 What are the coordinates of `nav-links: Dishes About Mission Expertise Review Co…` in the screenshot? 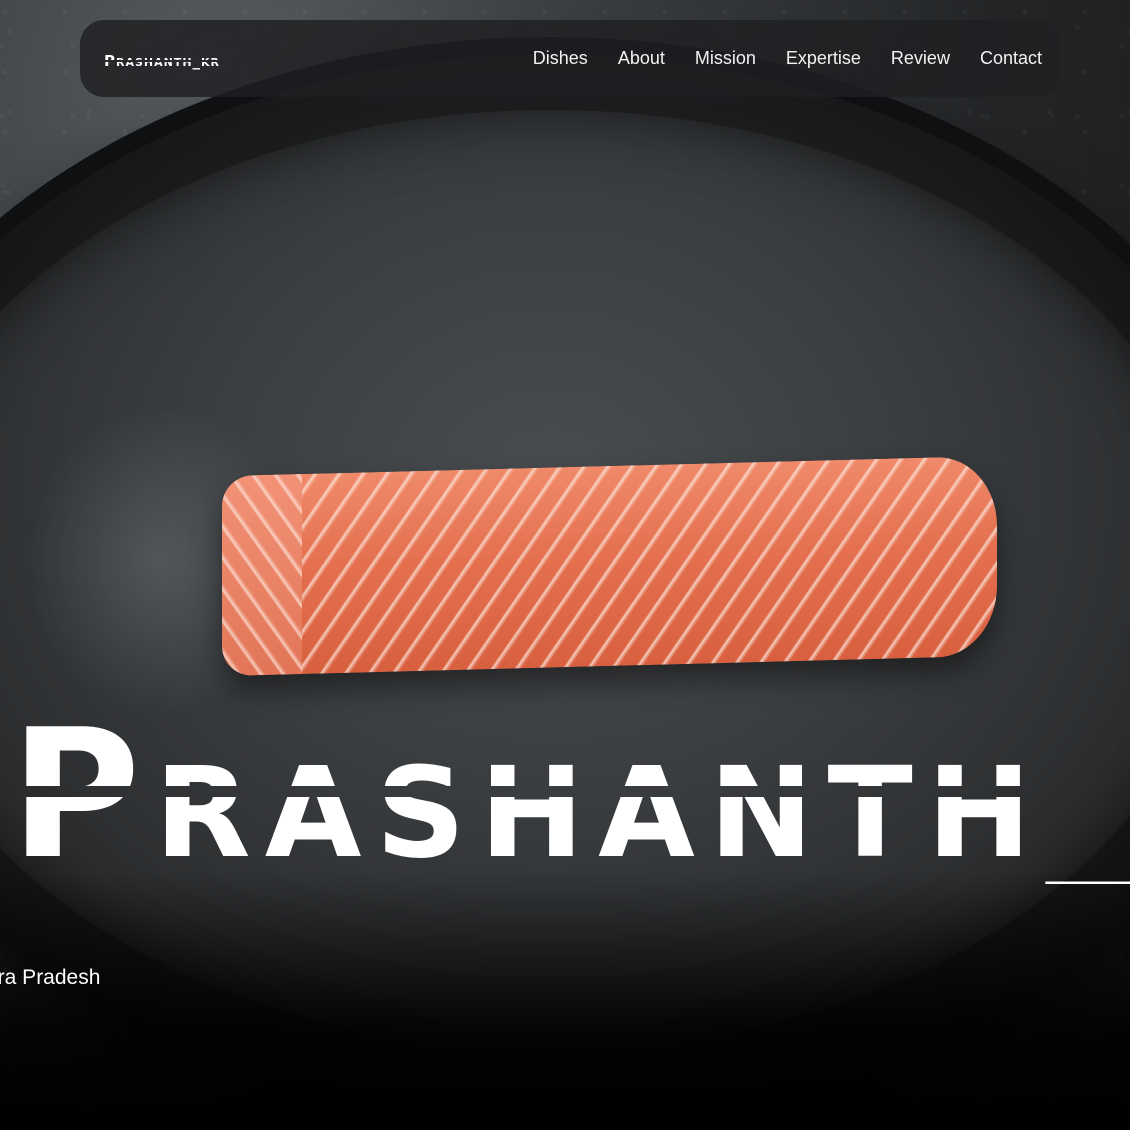 It's located at (787, 58).